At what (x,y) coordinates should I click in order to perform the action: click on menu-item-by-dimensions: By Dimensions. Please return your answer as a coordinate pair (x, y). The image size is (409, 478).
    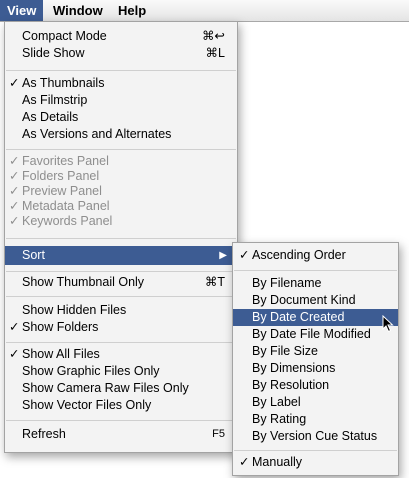
    Looking at the image, I should click on (315, 368).